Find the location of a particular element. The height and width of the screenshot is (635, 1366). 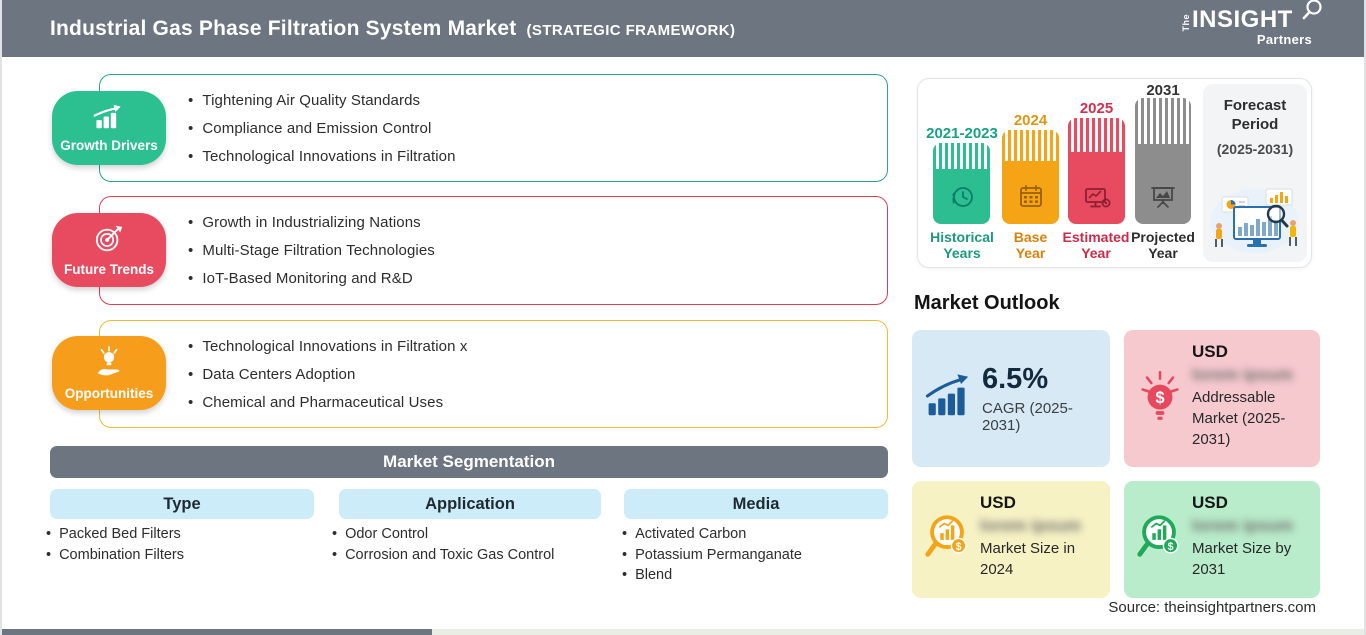

list-item: Chemical and Pharmaceutical Uses is located at coordinates (327, 402).